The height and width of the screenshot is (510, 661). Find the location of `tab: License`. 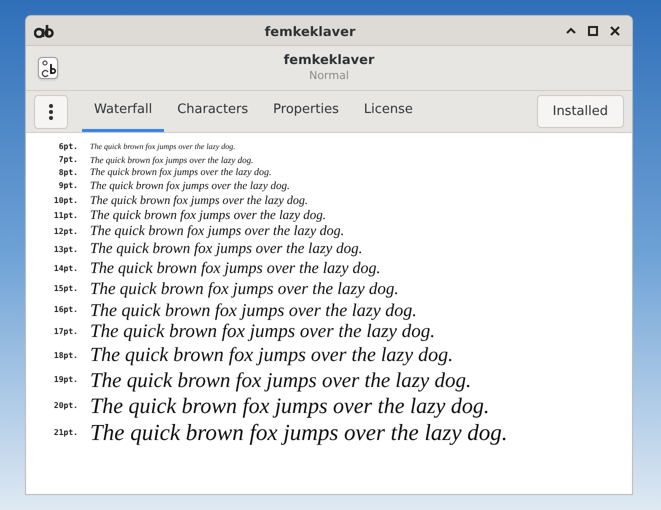

tab: License is located at coordinates (388, 111).